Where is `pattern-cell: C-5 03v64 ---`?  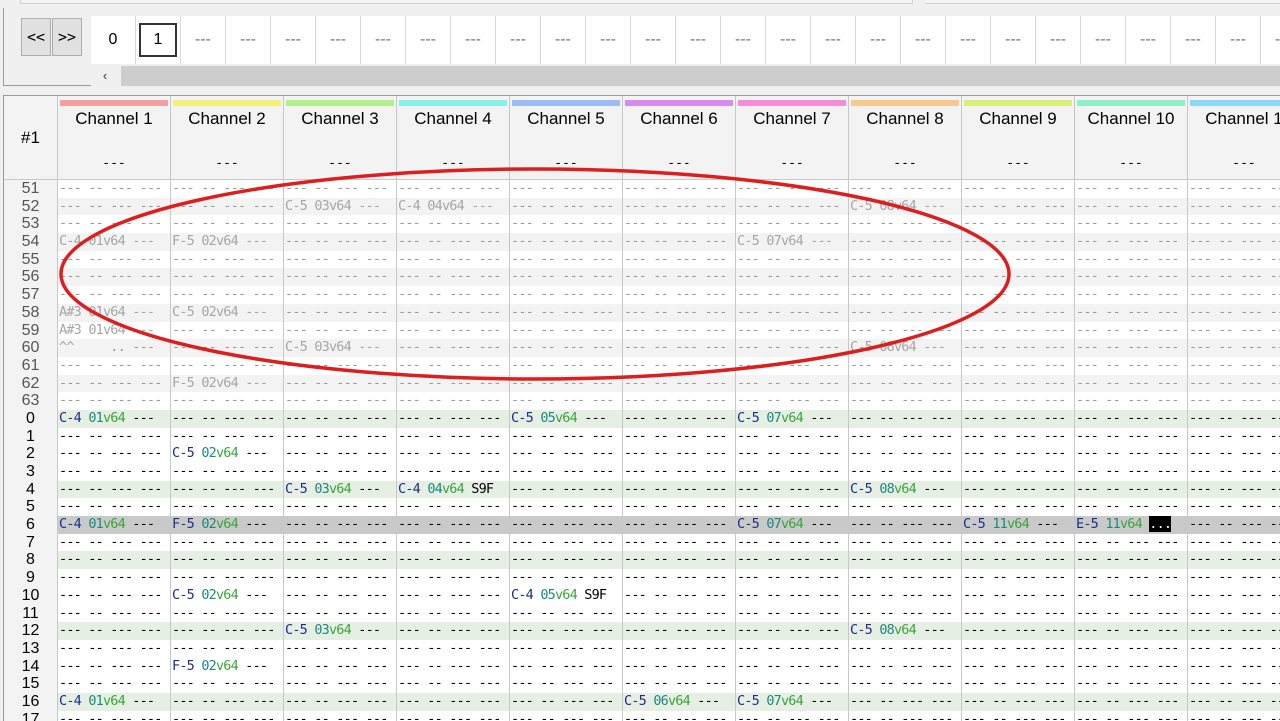 pattern-cell: C-5 03v64 --- is located at coordinates (340, 631).